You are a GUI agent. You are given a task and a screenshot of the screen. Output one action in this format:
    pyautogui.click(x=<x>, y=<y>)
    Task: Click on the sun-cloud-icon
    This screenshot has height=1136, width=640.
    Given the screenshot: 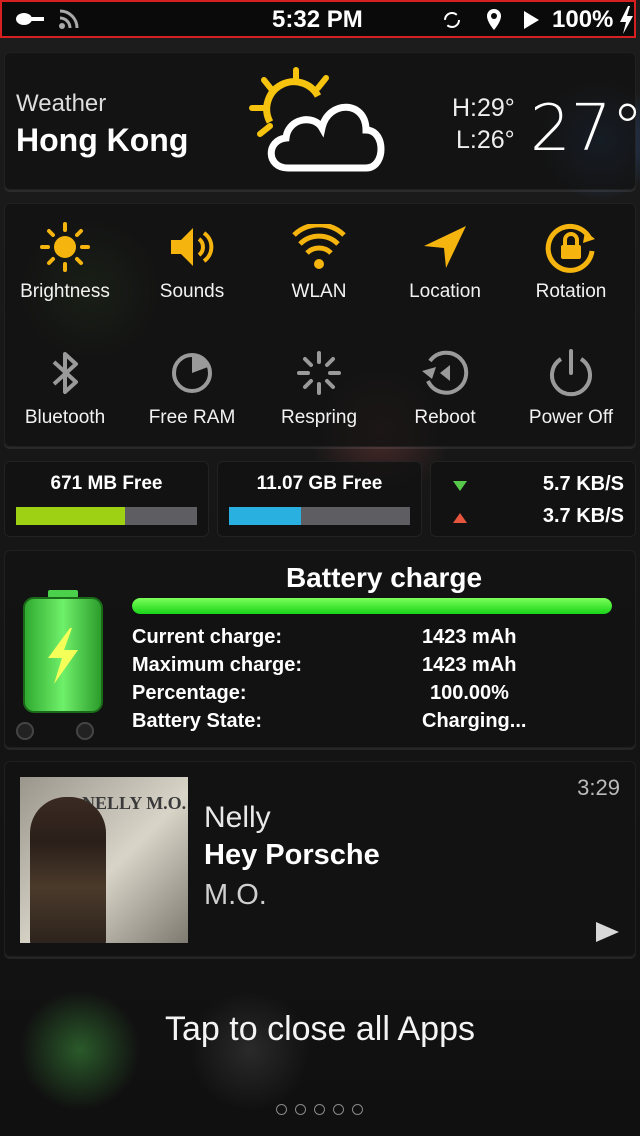 What is the action you would take?
    pyautogui.click(x=317, y=119)
    